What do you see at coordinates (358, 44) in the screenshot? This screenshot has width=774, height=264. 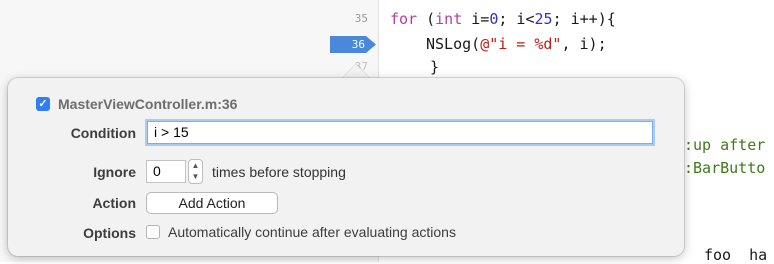 I see `breakpoint-line-number: 36` at bounding box center [358, 44].